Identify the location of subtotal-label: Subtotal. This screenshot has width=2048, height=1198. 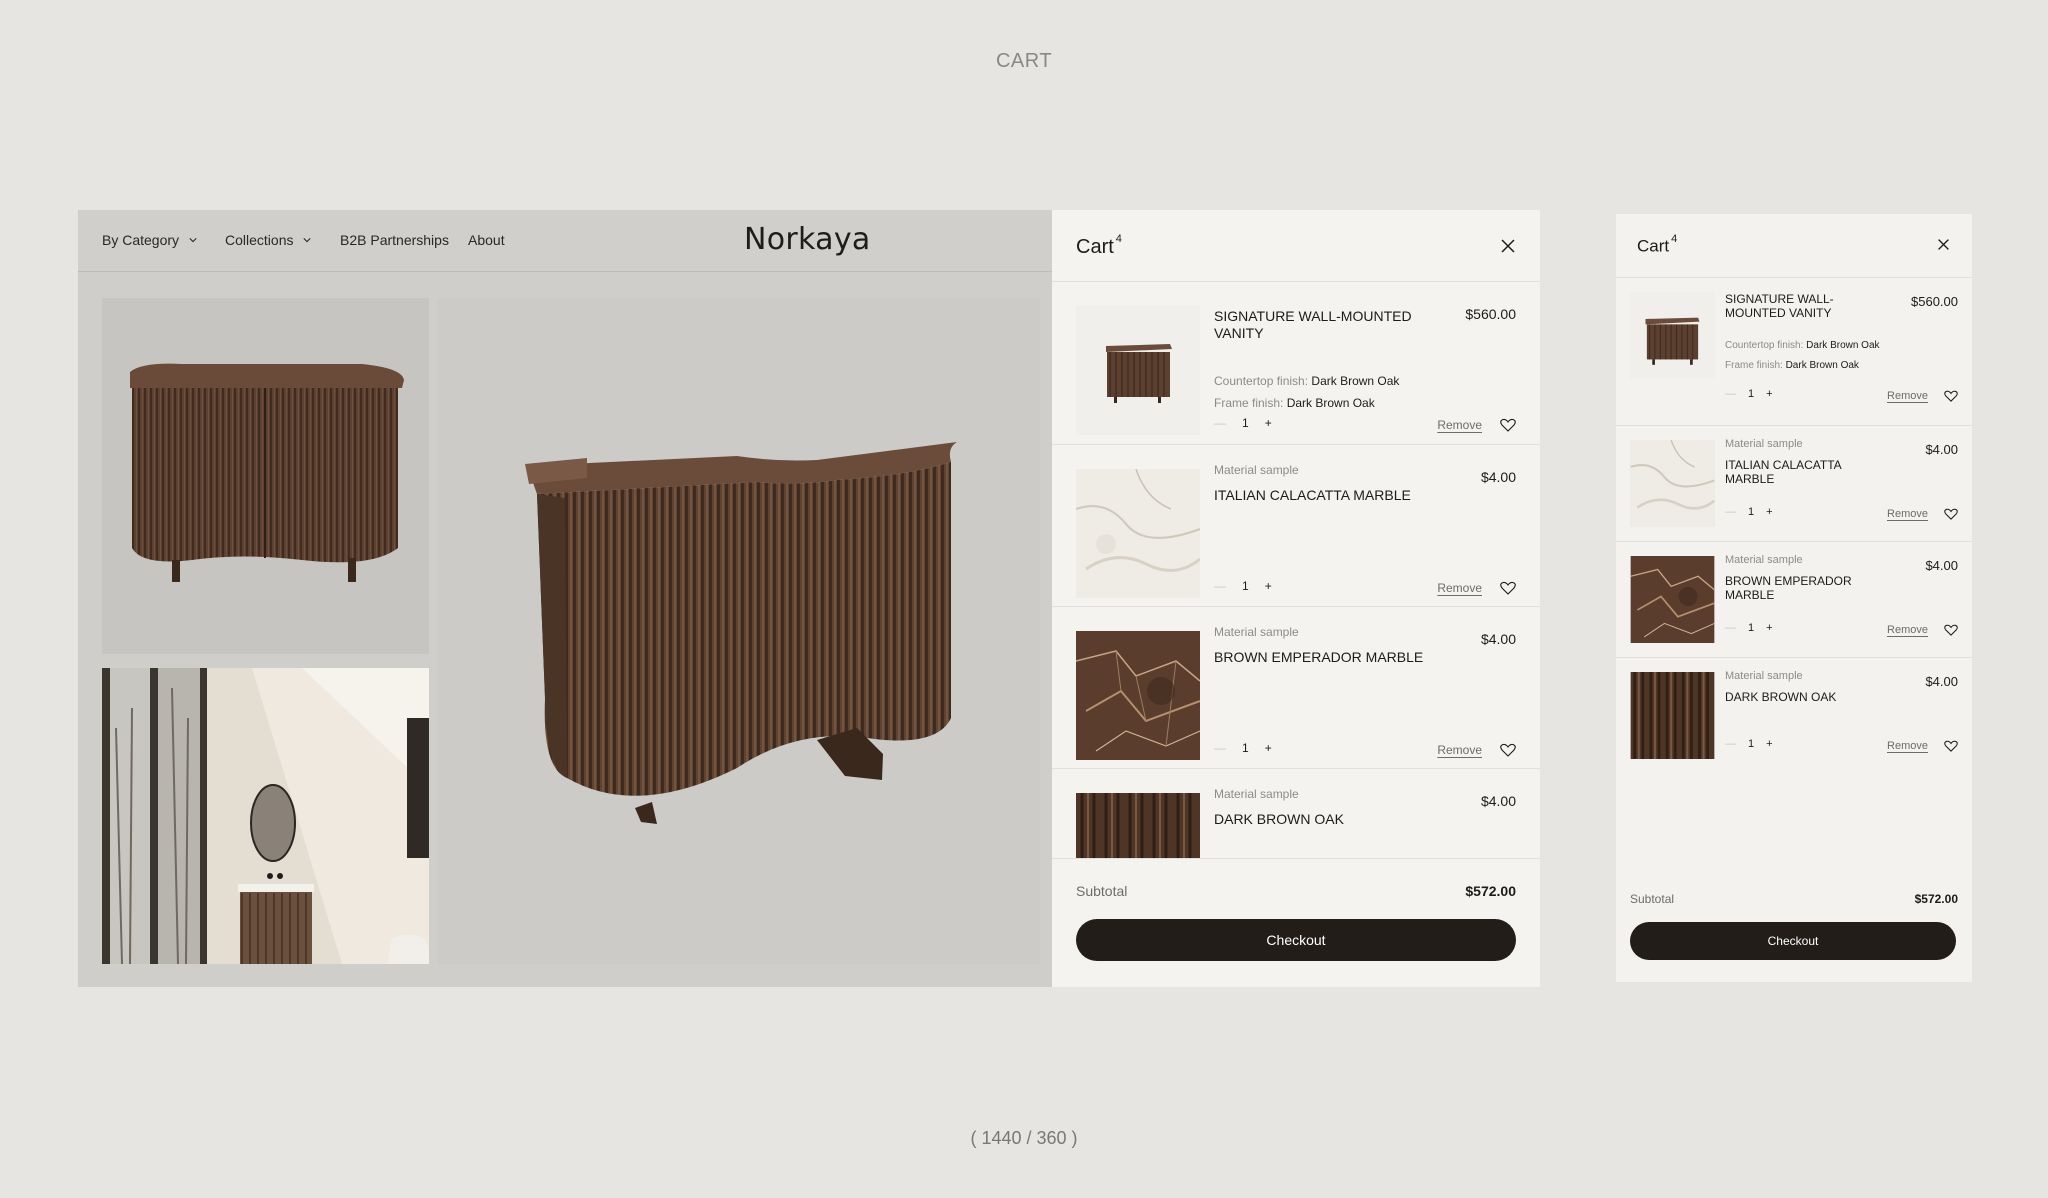
(1652, 899).